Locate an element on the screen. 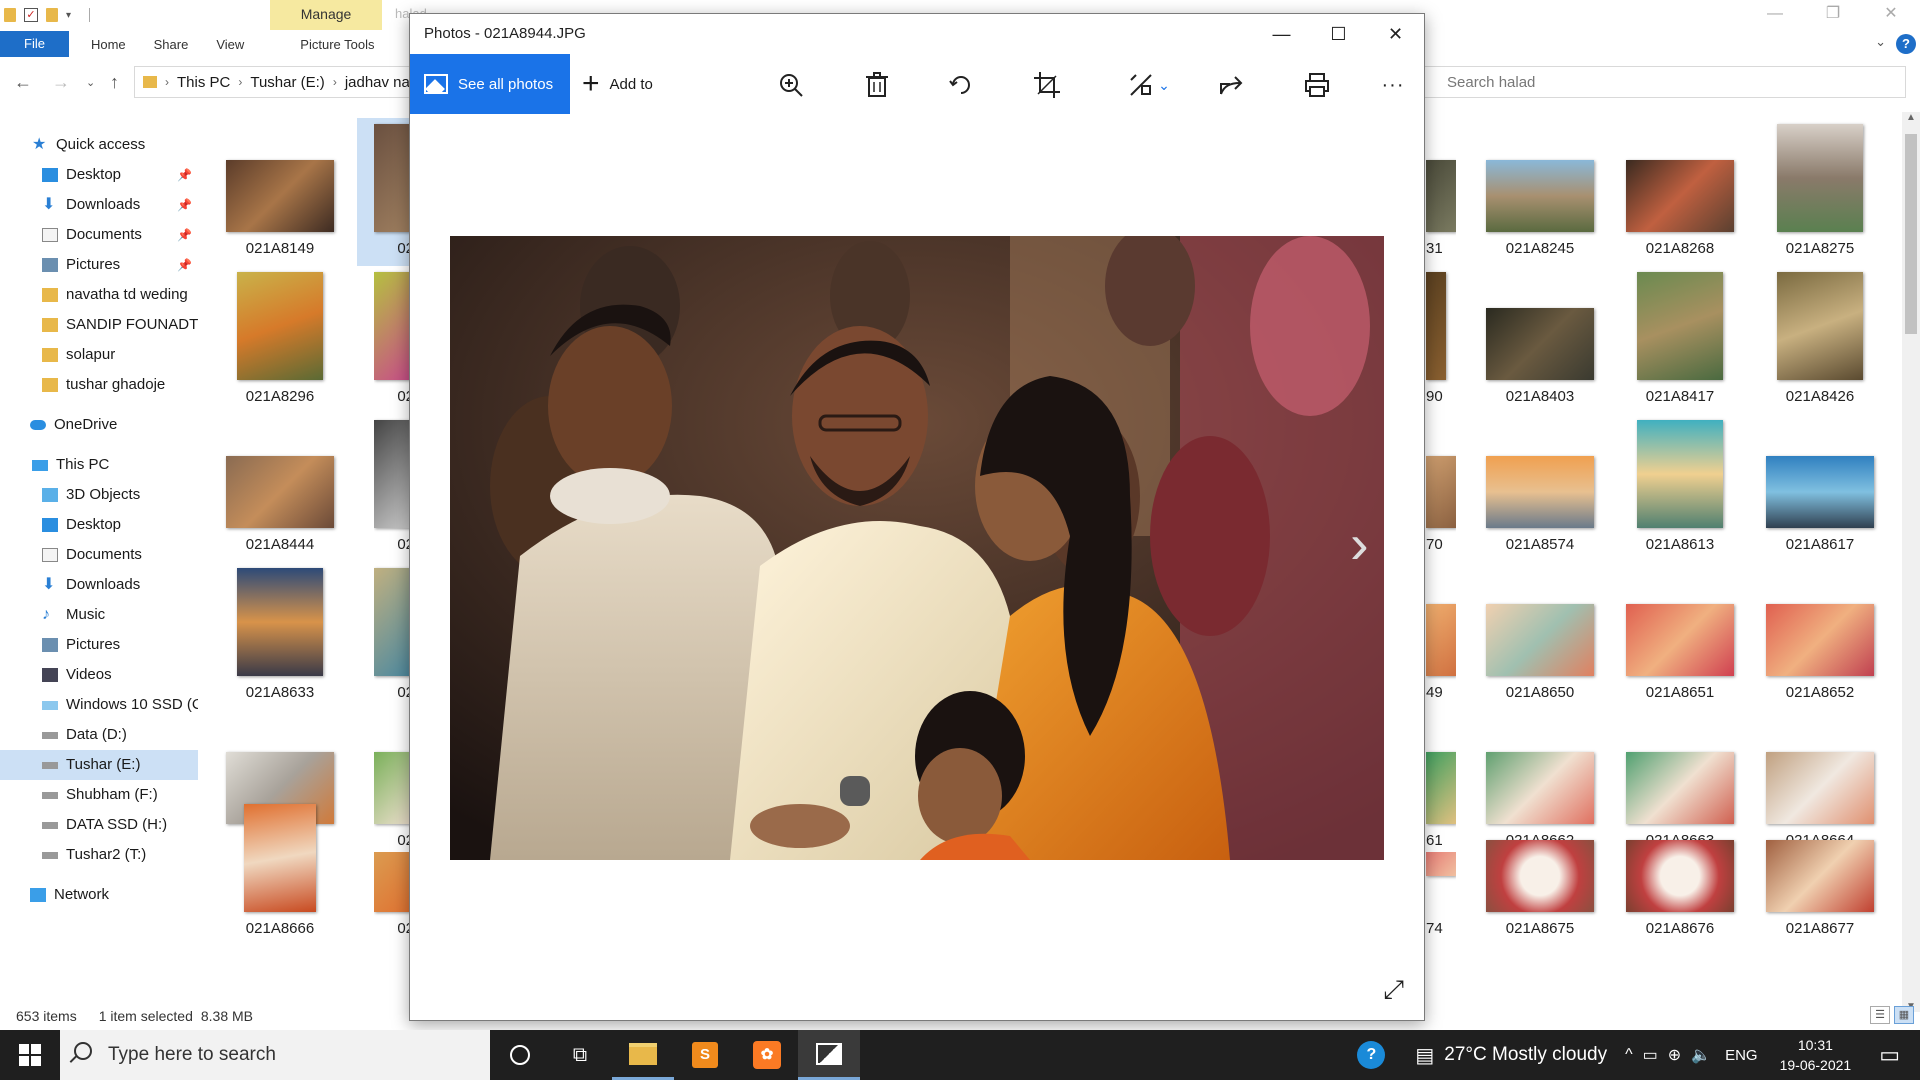 The image size is (1920, 1080). edit-enhance-icon is located at coordinates (1141, 85).